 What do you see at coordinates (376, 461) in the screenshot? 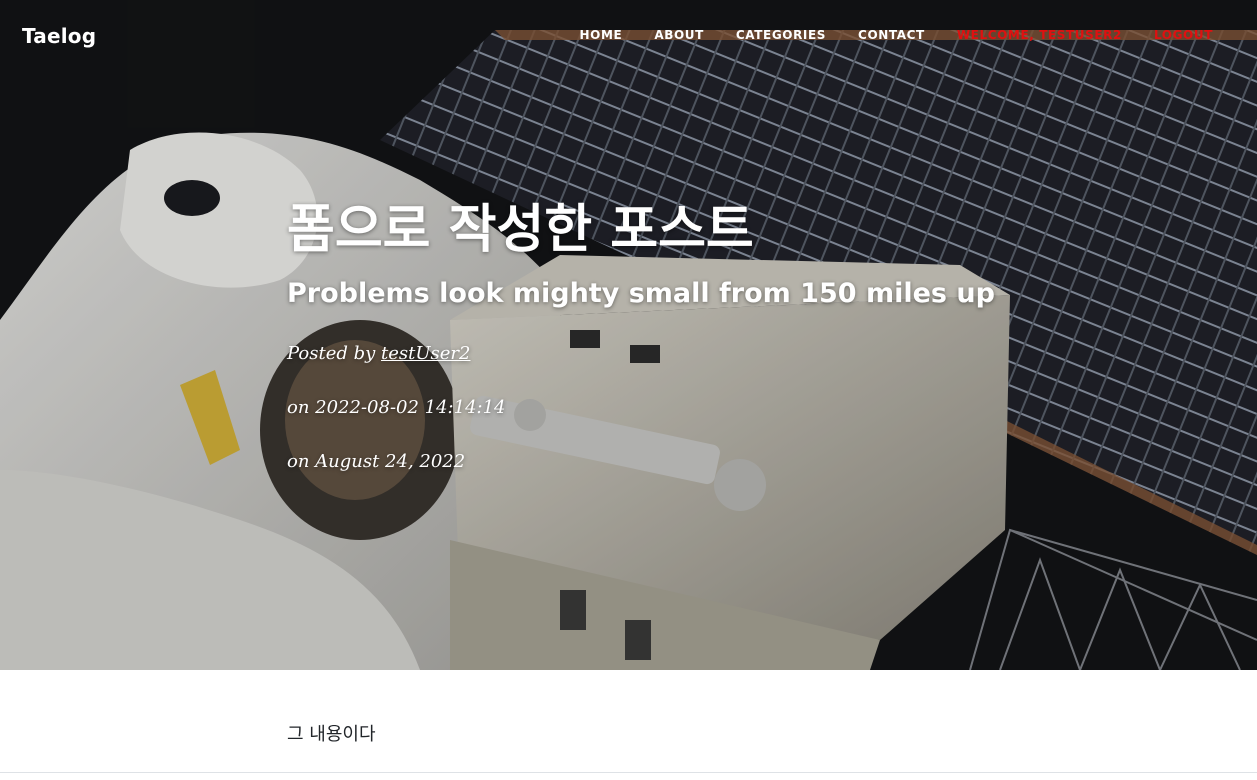
I see `post-meta-date: on August 24, 2022` at bounding box center [376, 461].